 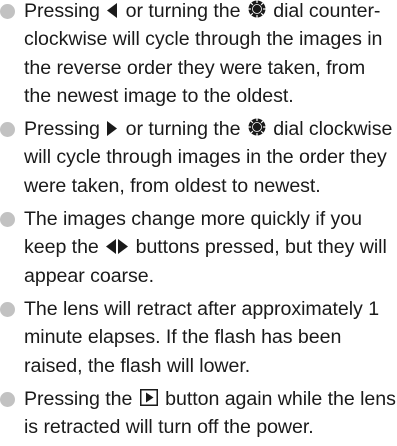 I want to click on bullet-text-part: Pressing the, so click(x=78, y=398).